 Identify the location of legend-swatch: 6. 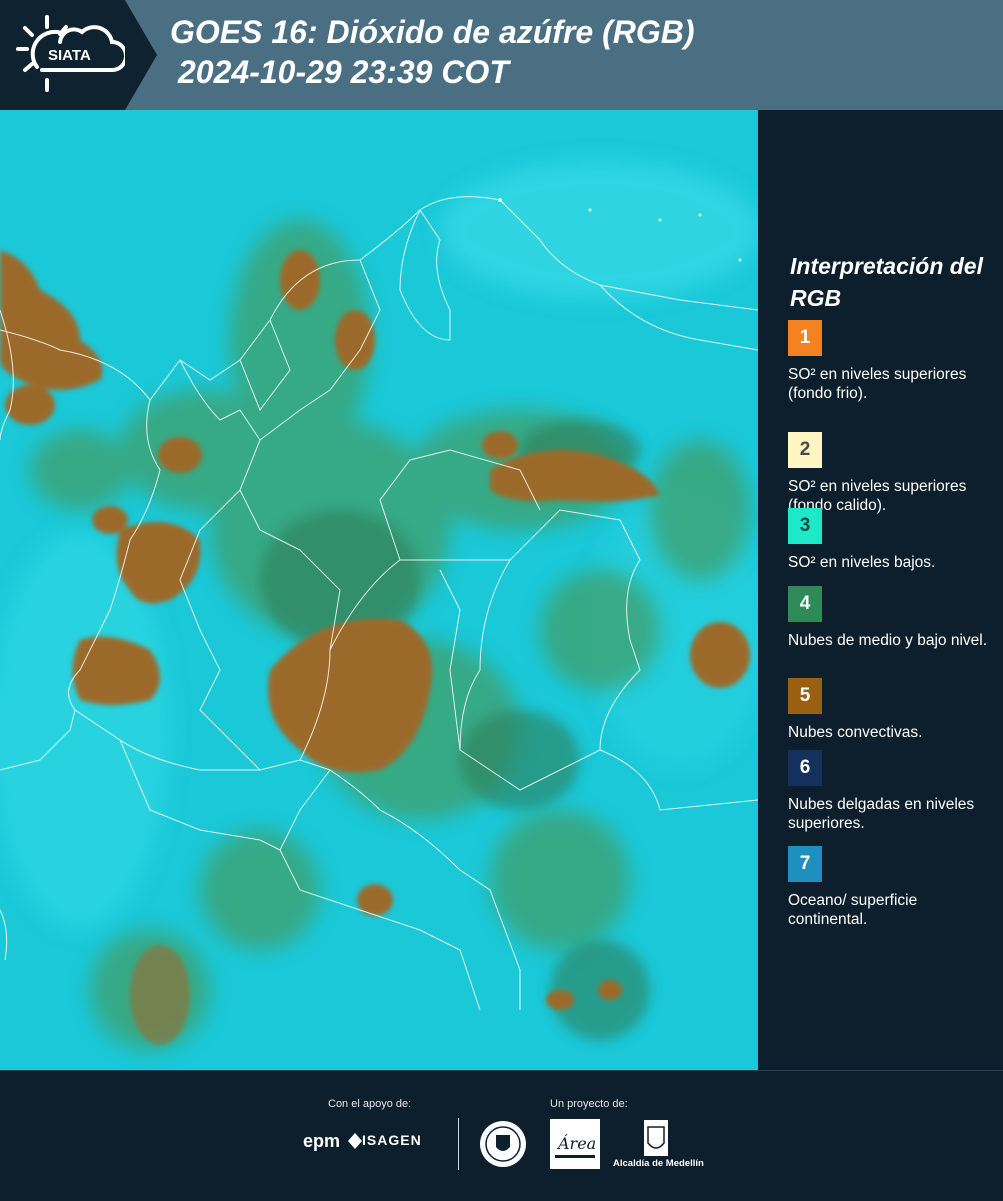
(805, 768).